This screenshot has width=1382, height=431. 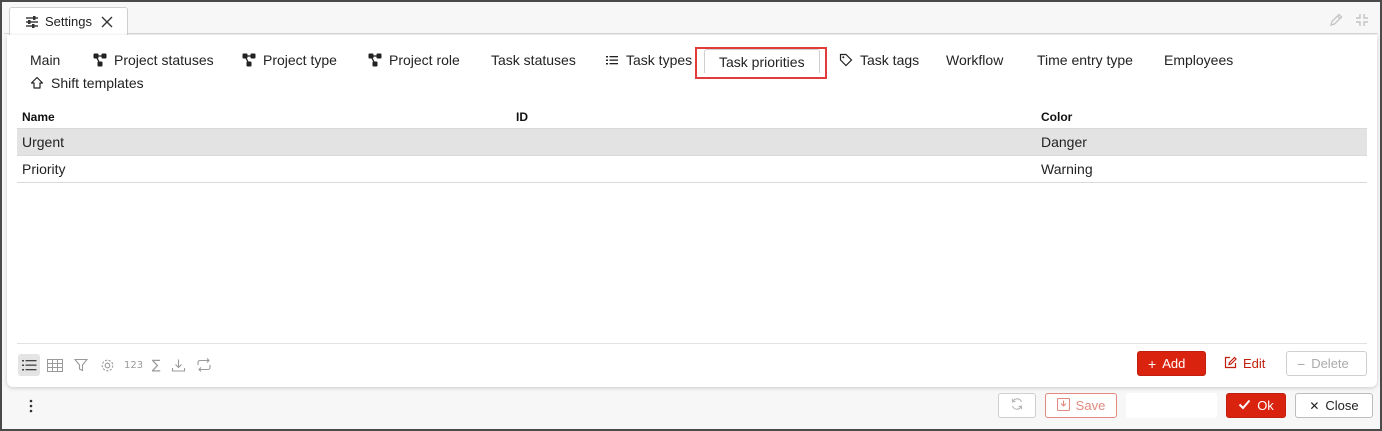 I want to click on grid-toolbar: 123 ∑ + Add Edit − Delete, so click(x=692, y=360).